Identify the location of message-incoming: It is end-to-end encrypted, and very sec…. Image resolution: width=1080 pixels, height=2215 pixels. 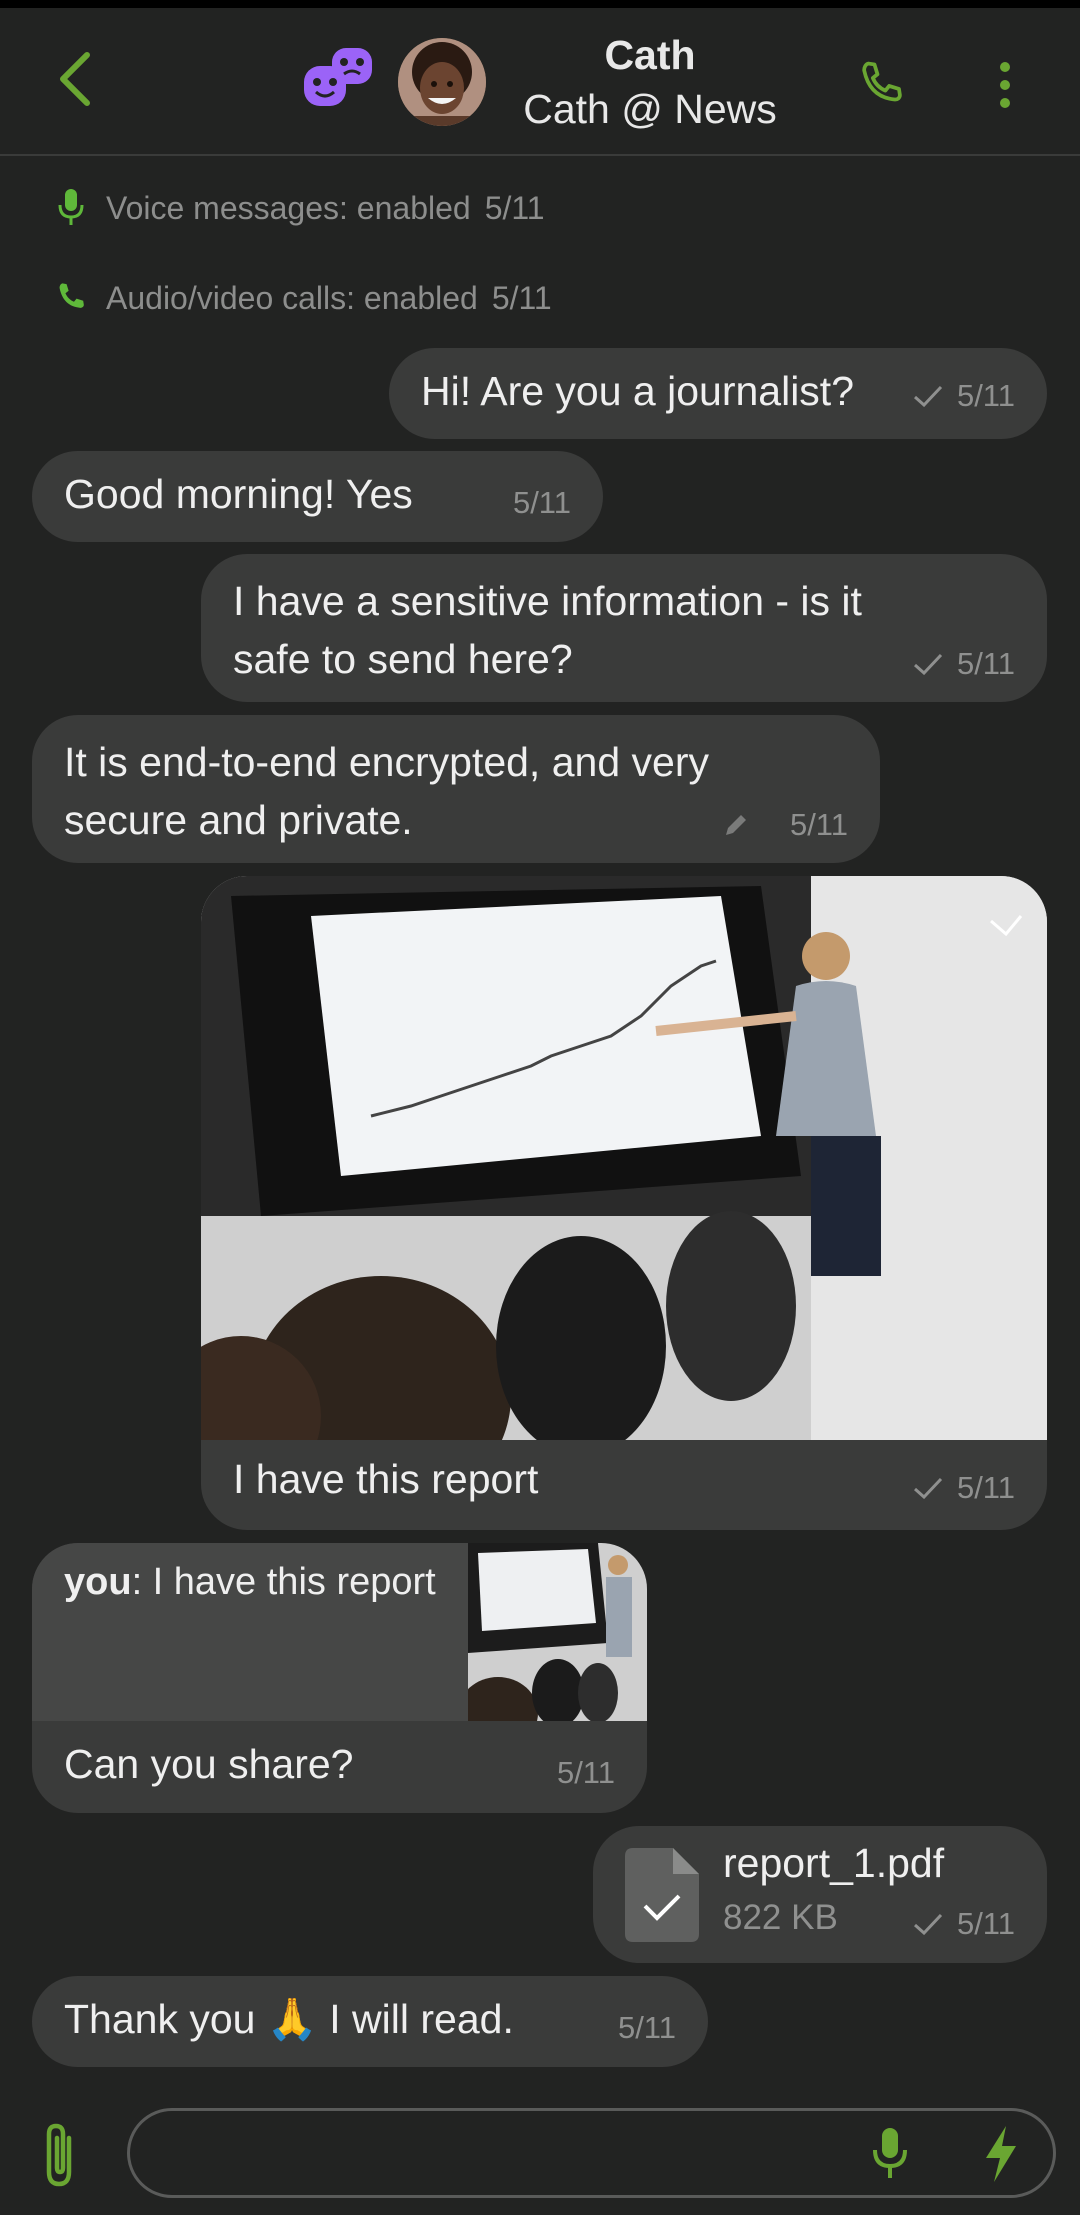
(456, 789).